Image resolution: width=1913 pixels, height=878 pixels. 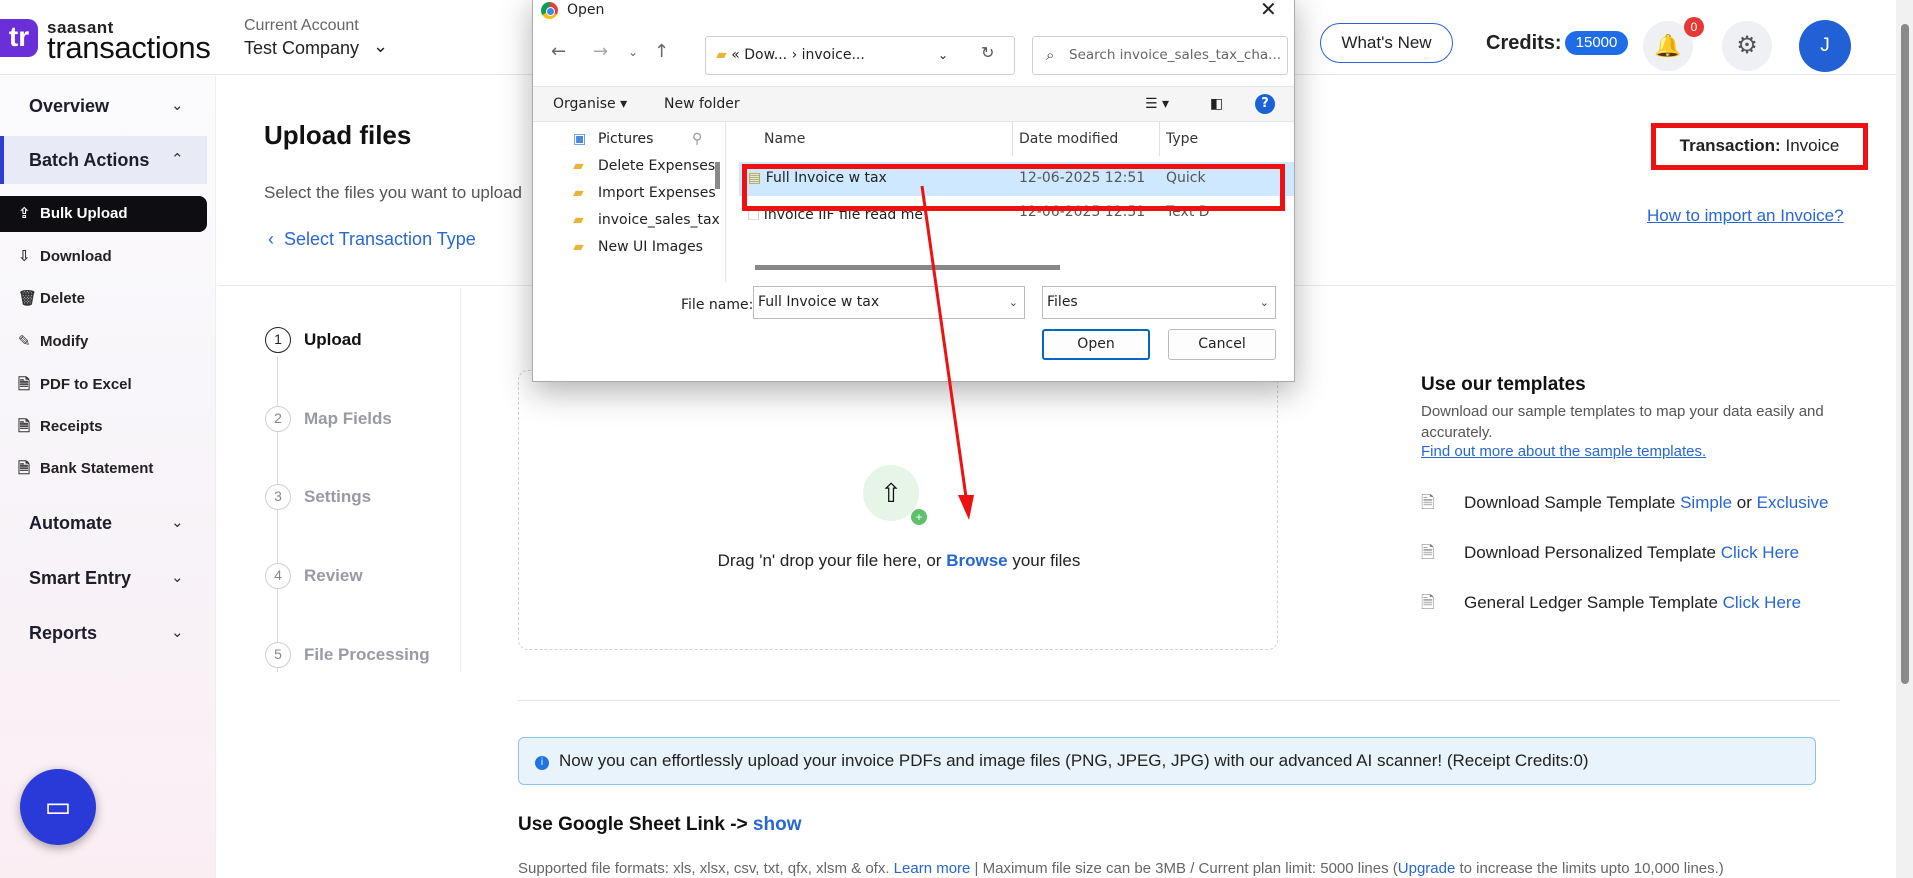 I want to click on sidebar-item-receipts: 🗎 Receipts, so click(x=60, y=428).